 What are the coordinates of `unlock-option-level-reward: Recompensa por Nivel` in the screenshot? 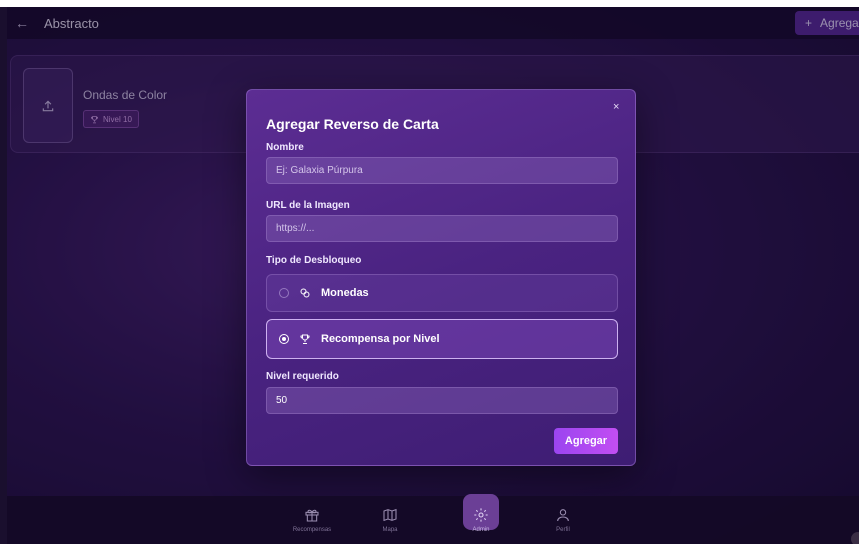 It's located at (442, 339).